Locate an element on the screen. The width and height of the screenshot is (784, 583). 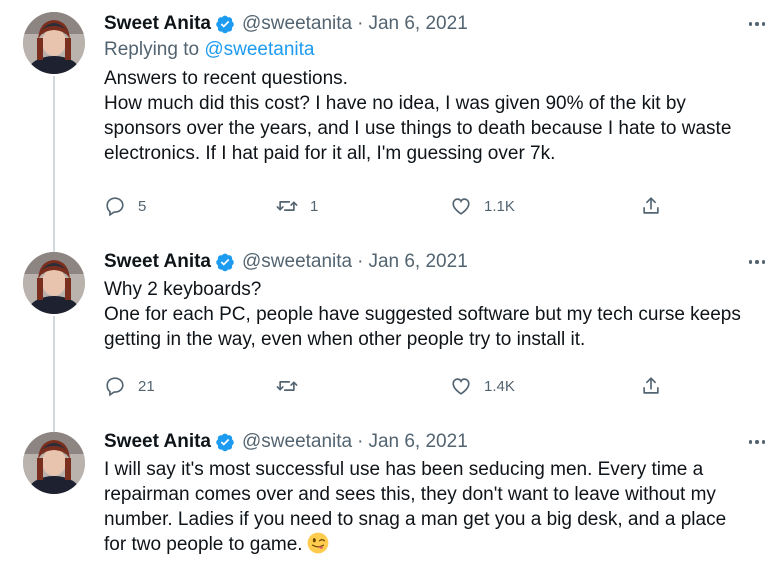
retweet-count: 1 is located at coordinates (314, 206).